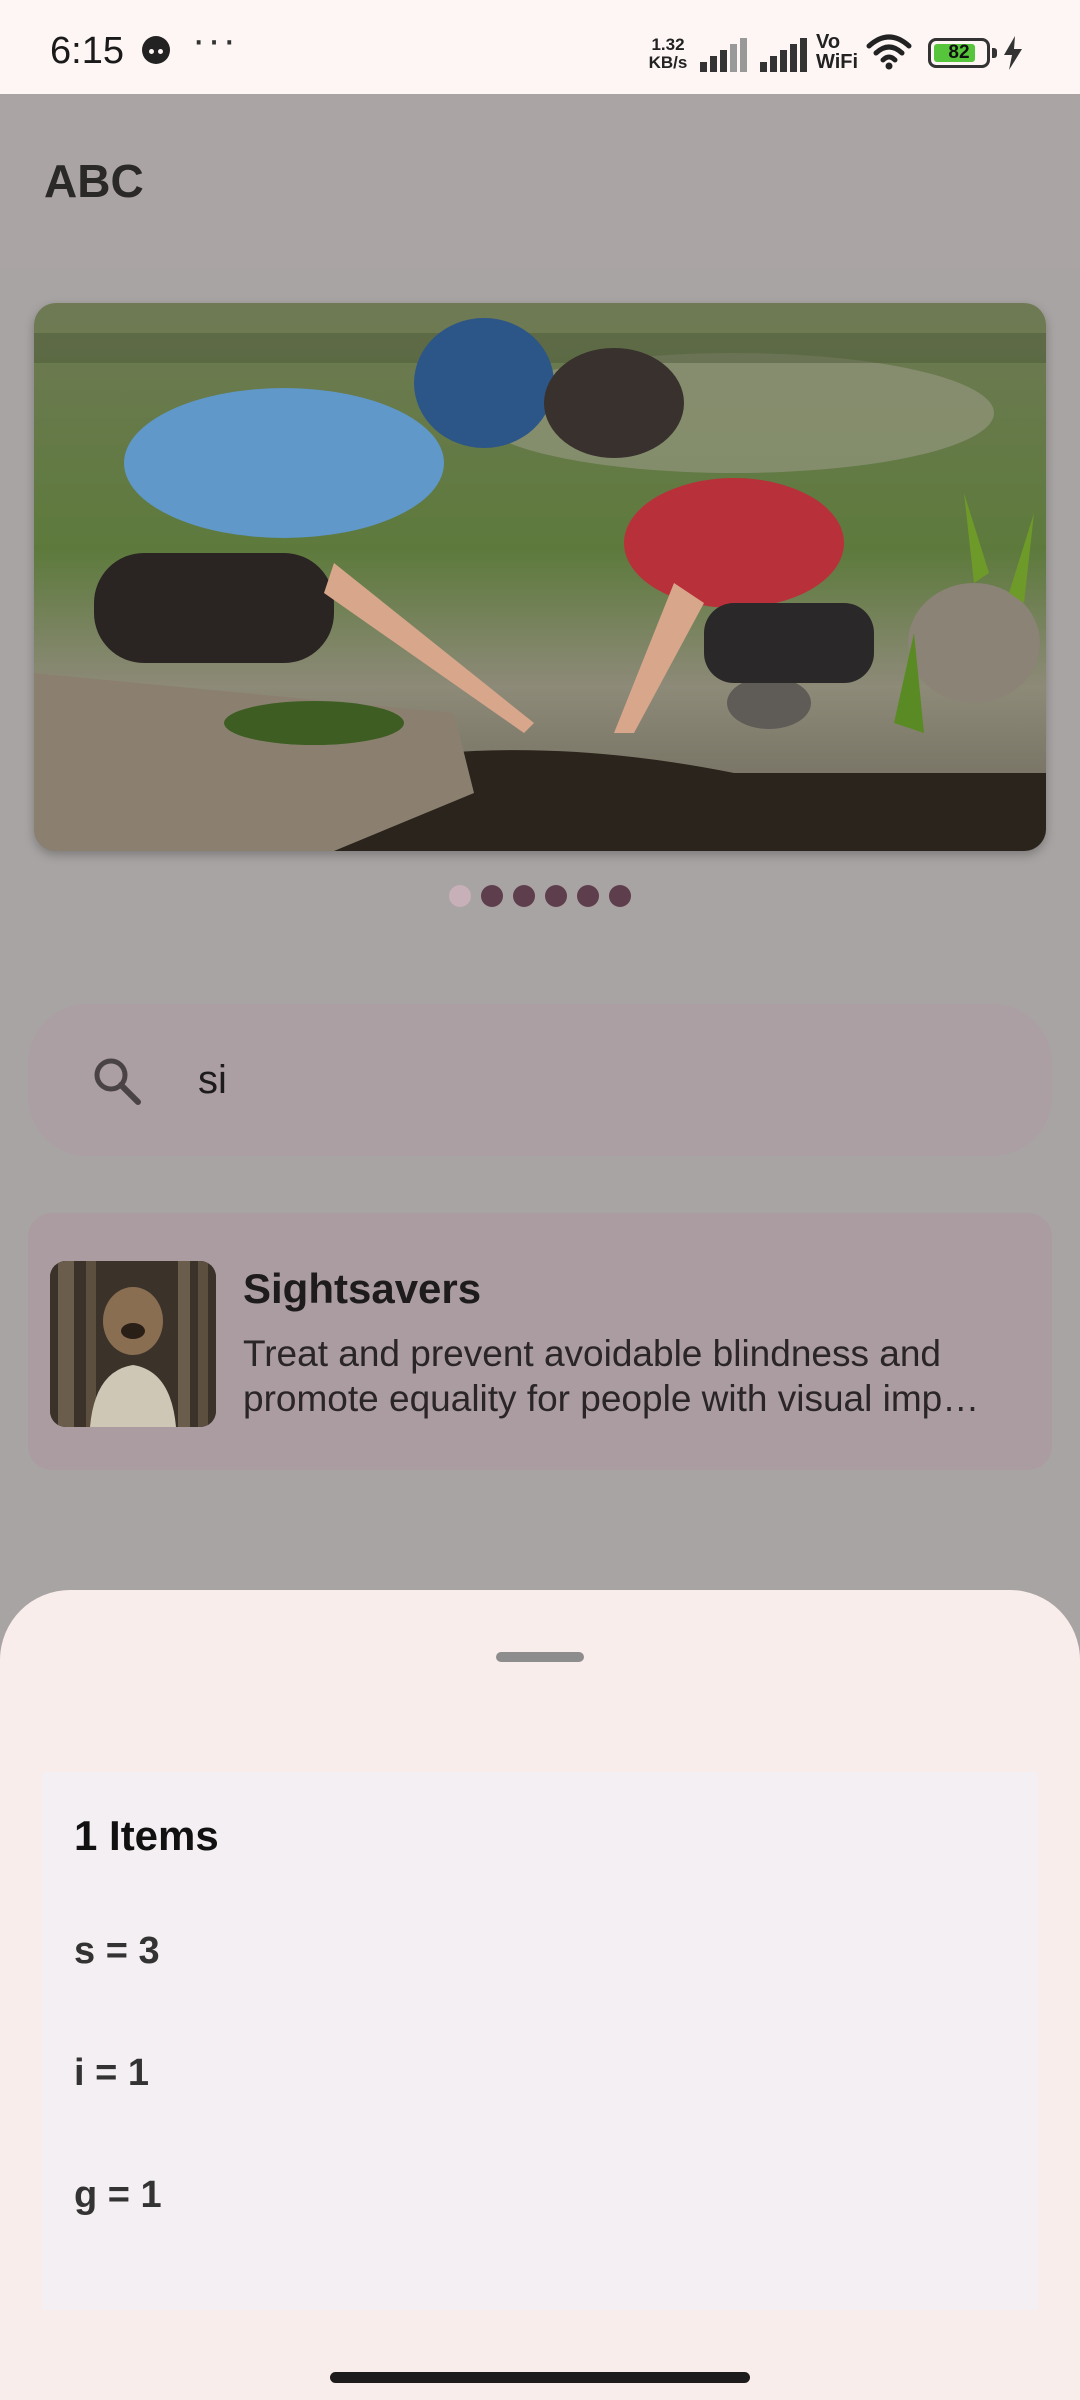 Image resolution: width=1080 pixels, height=2400 pixels. I want to click on vowifi-icon: Vo WiFi, so click(837, 52).